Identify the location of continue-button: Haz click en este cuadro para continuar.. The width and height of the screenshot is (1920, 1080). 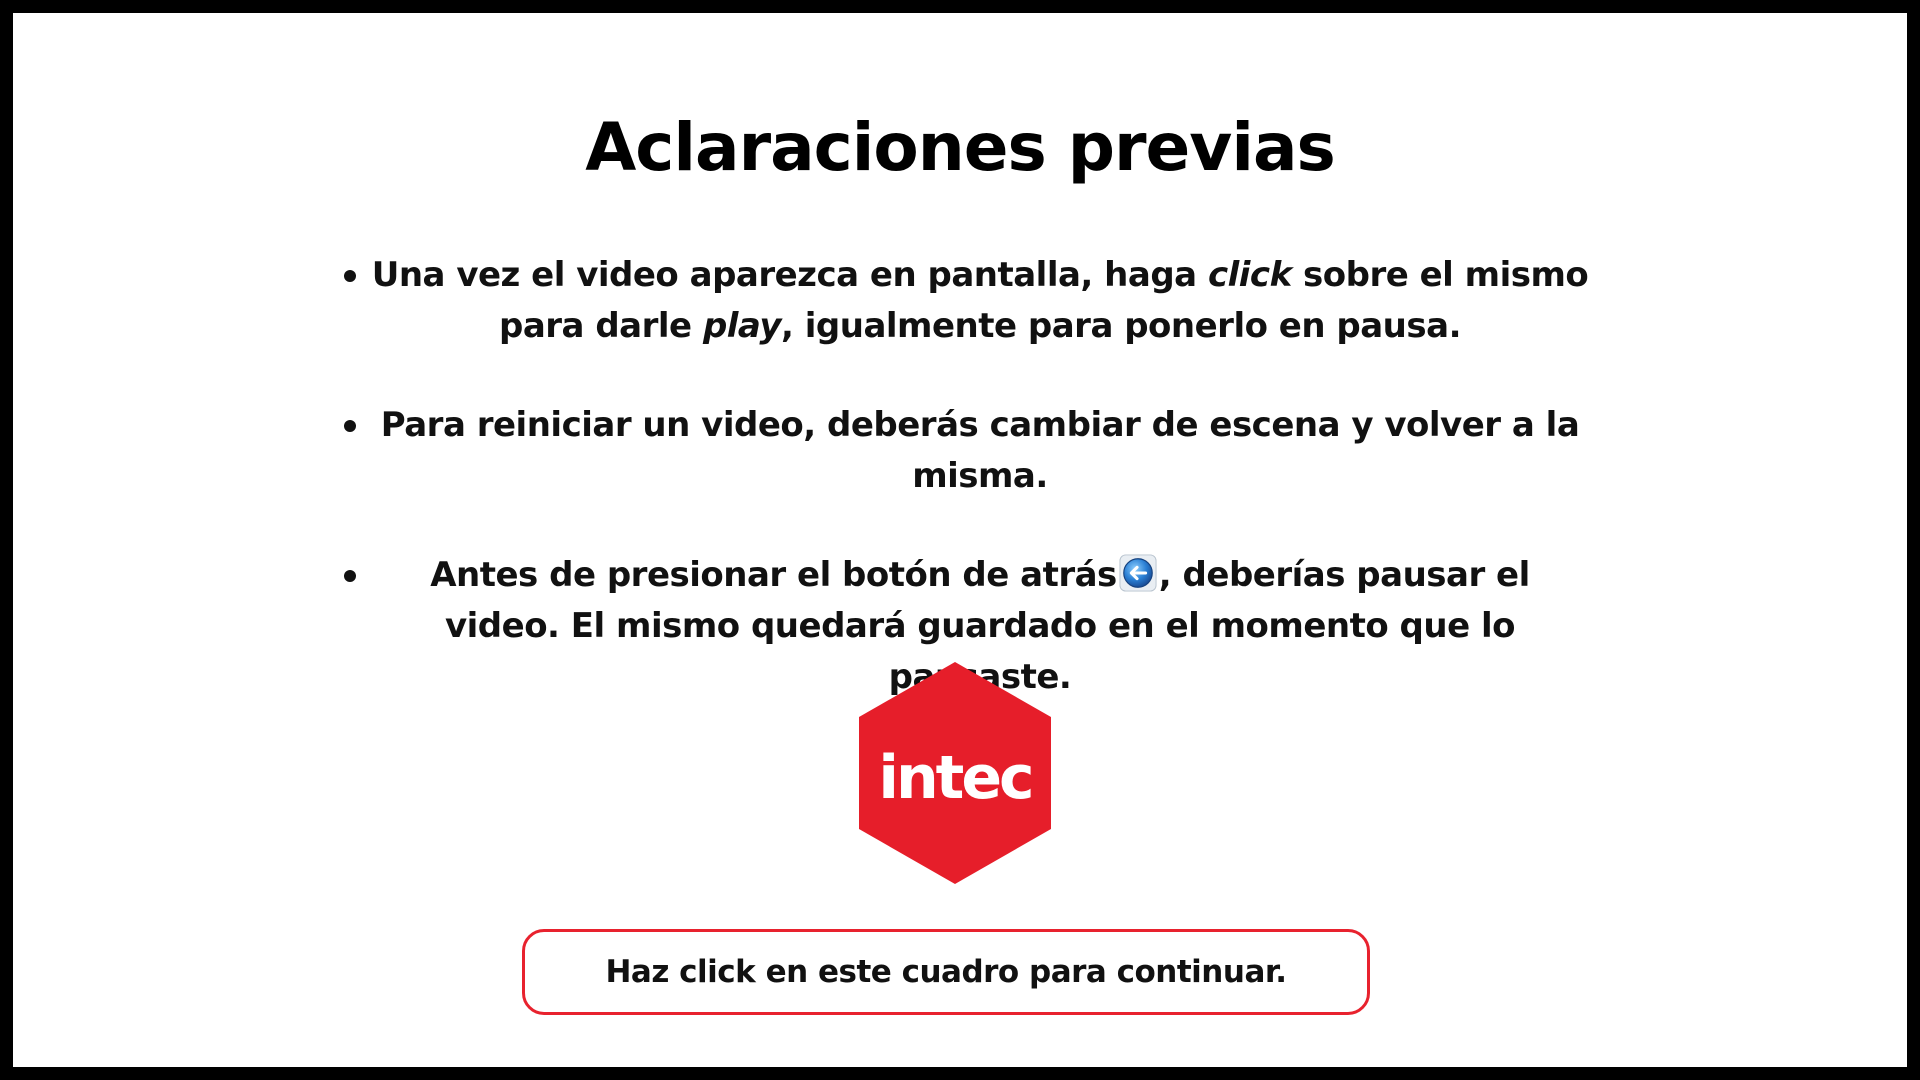
(946, 972).